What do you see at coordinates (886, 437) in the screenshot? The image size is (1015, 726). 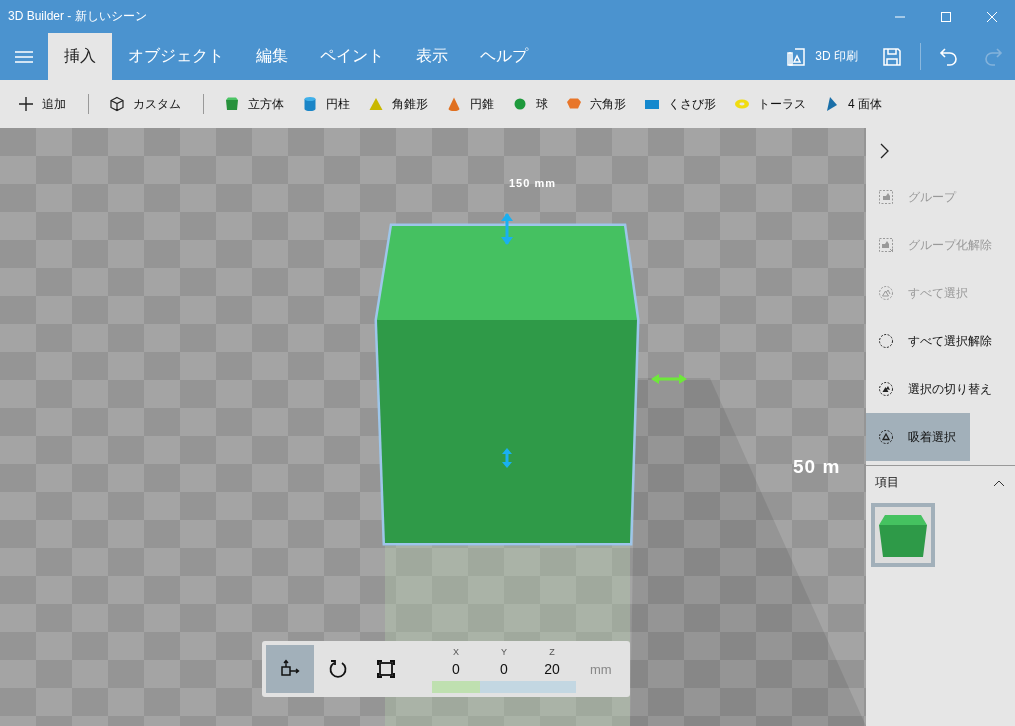 I see `snap-icon` at bounding box center [886, 437].